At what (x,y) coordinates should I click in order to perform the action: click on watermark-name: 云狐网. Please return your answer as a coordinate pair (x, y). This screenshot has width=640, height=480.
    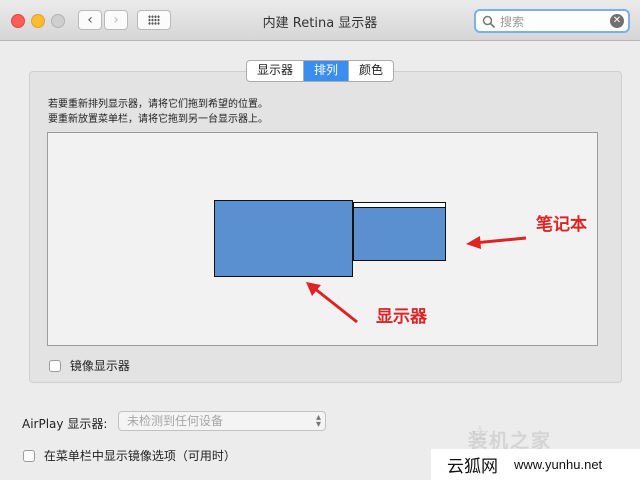
    Looking at the image, I should click on (472, 467).